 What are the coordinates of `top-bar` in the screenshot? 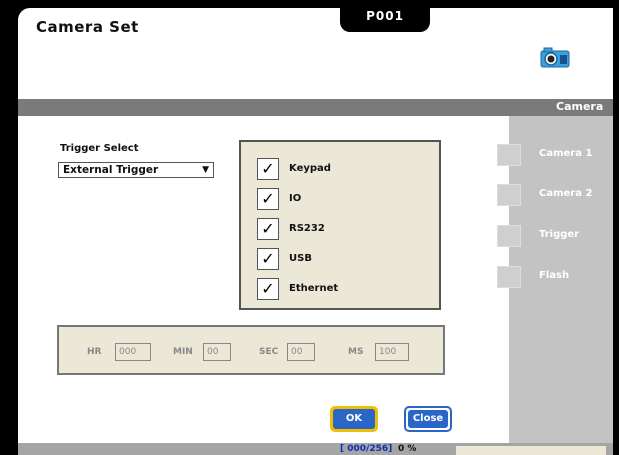 It's located at (309, 4).